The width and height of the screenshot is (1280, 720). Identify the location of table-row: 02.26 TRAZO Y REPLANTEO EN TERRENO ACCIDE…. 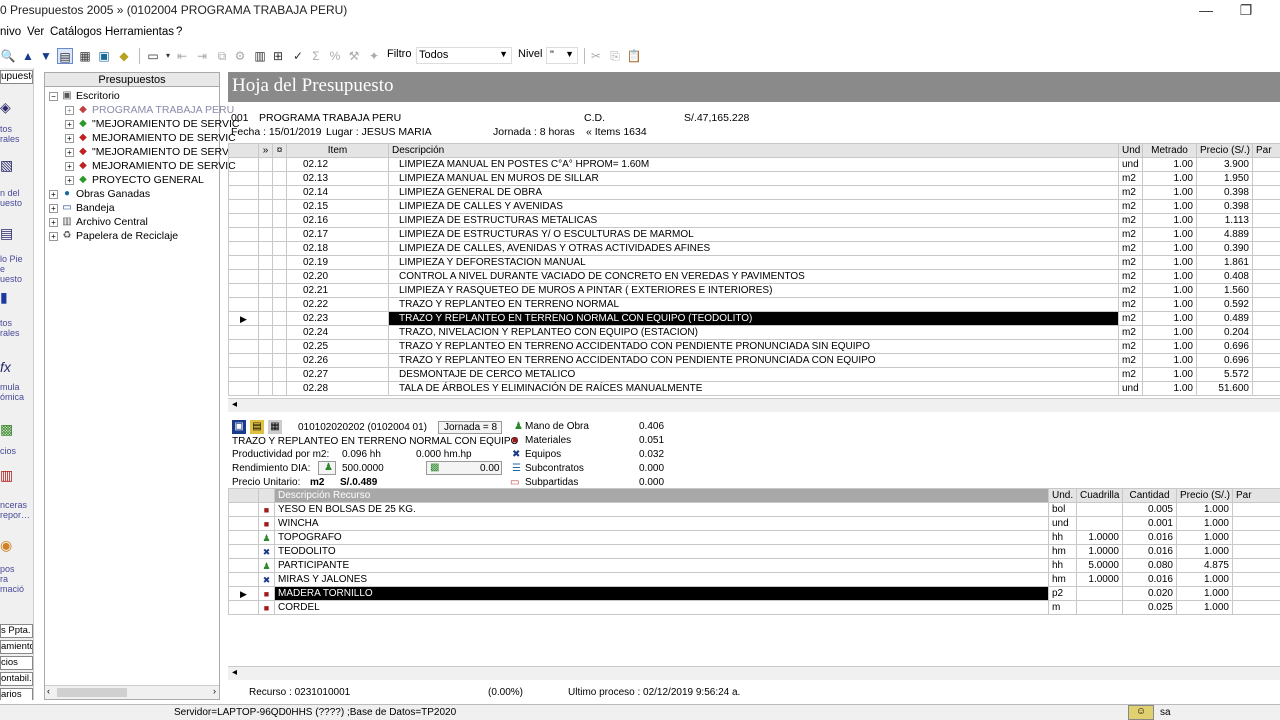
(754, 360).